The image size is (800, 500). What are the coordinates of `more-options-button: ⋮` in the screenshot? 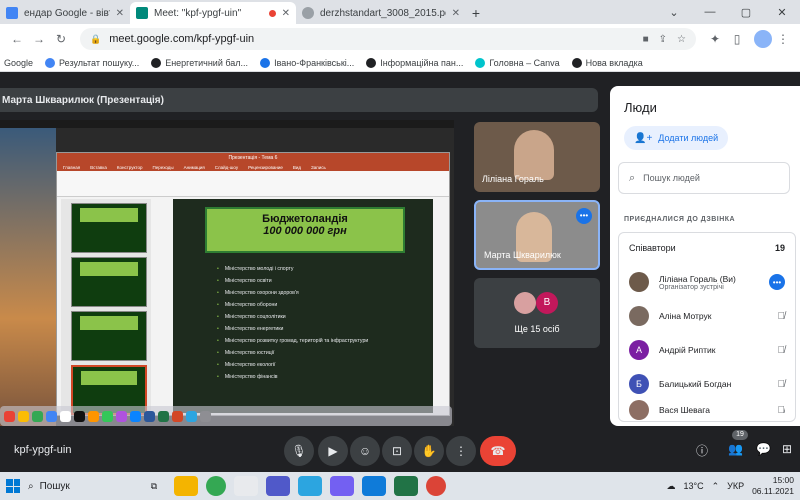 It's located at (461, 451).